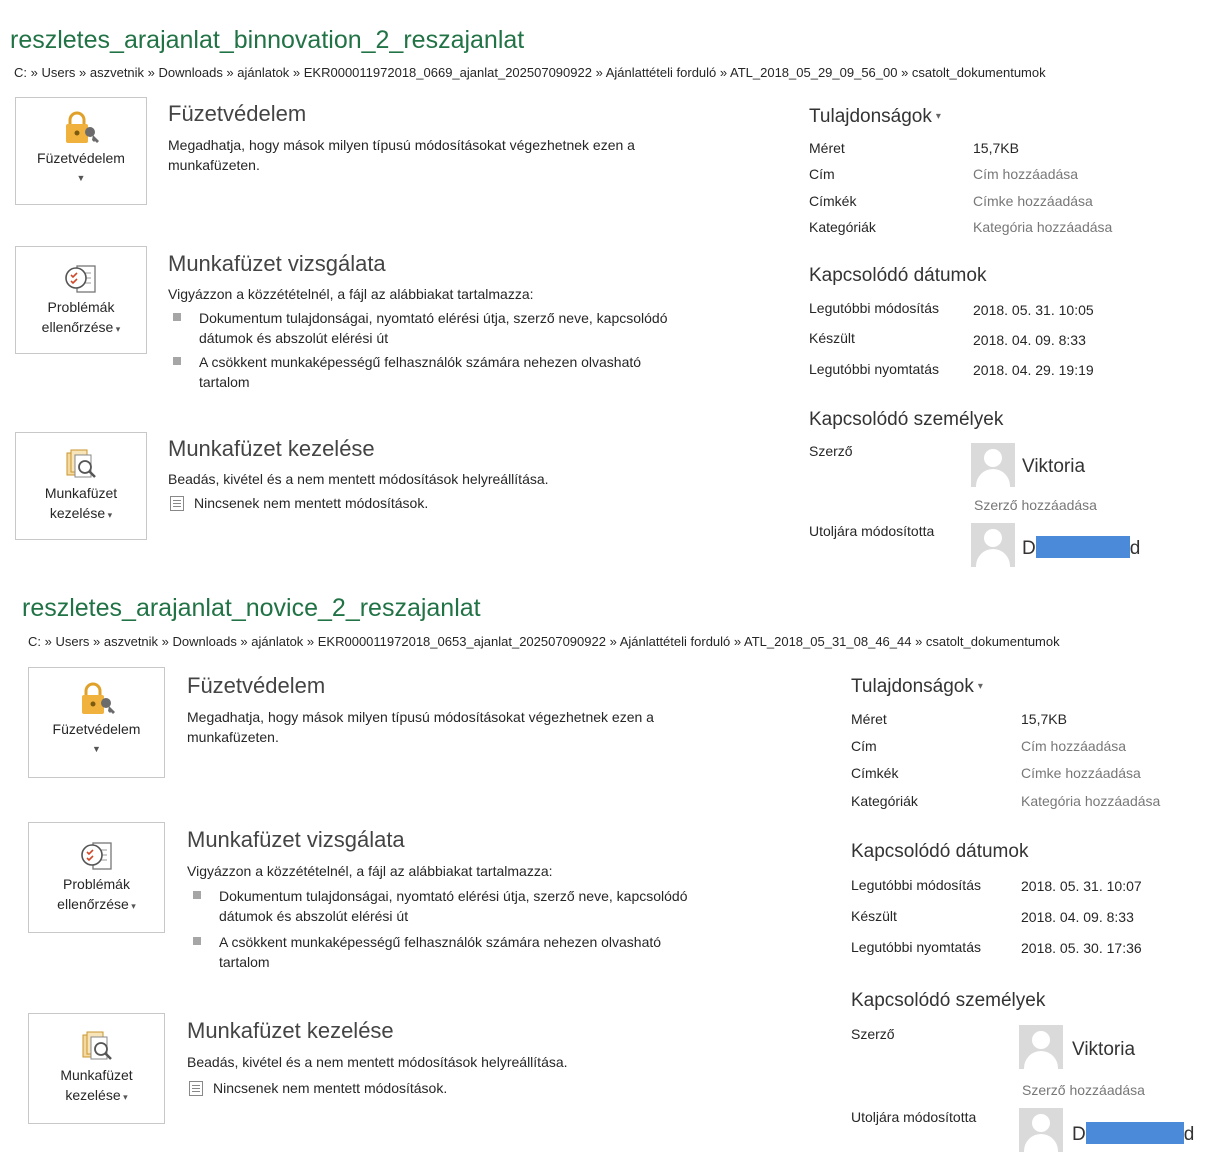 Image resolution: width=1209 pixels, height=1152 pixels. What do you see at coordinates (842, 227) in the screenshot?
I see `prop-label: Kategóriák` at bounding box center [842, 227].